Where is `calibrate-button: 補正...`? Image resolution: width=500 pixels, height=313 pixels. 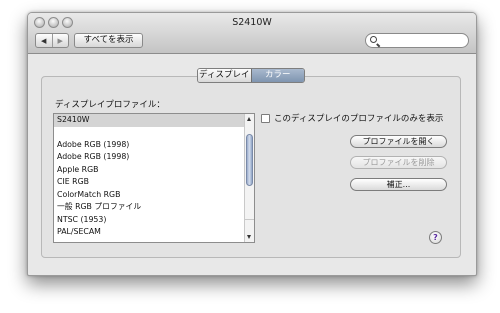
calibrate-button: 補正... is located at coordinates (398, 184).